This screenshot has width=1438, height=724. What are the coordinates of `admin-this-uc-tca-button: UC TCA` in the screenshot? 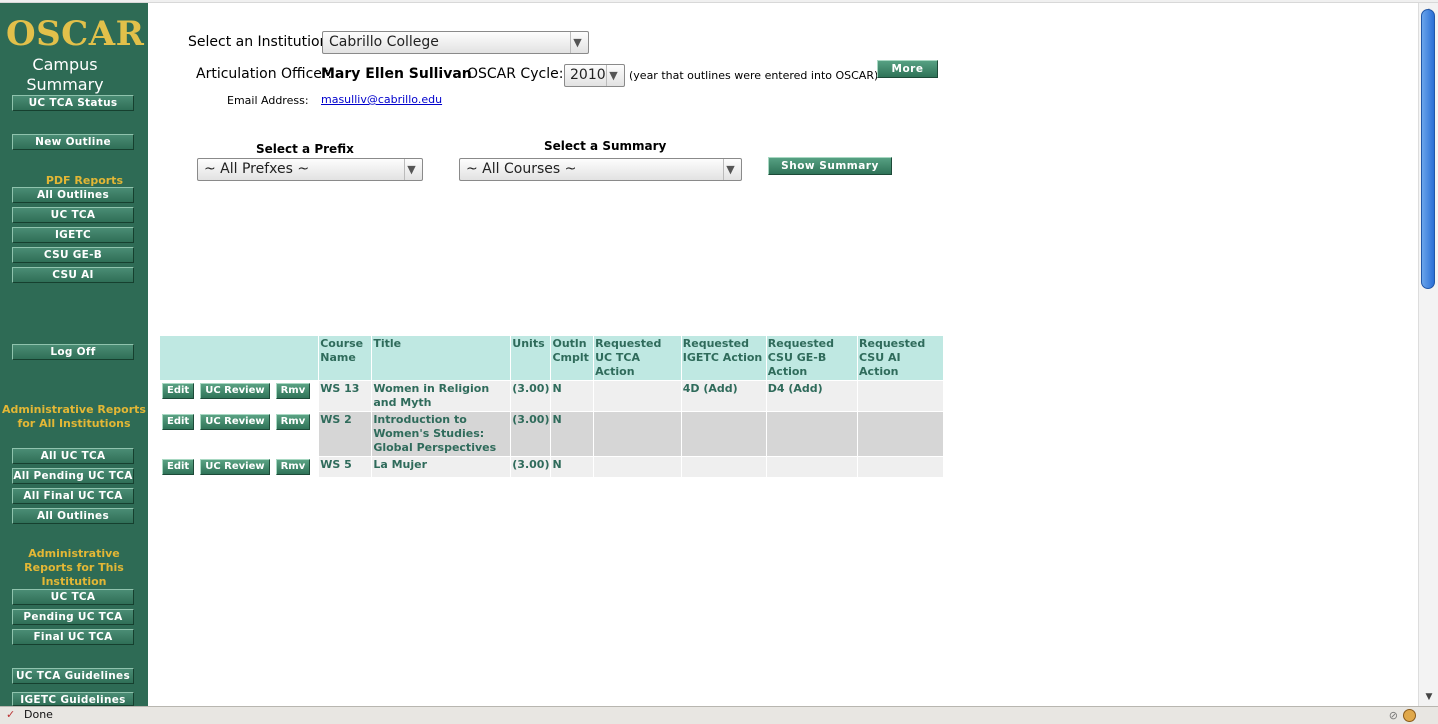 It's located at (73, 597).